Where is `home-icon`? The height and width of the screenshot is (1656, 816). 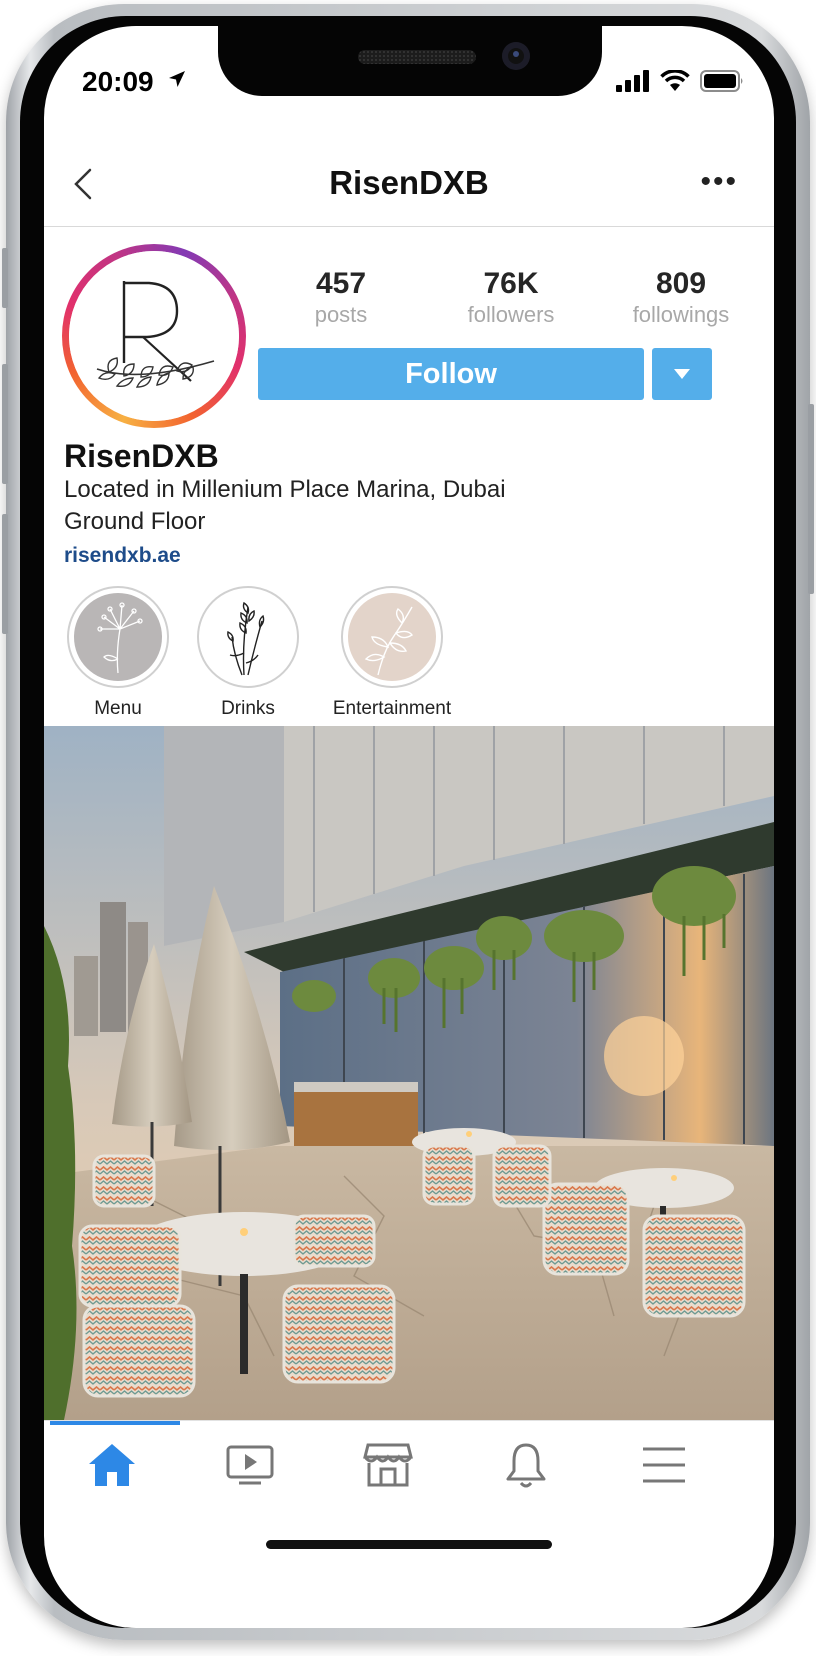
home-icon is located at coordinates (112, 1465).